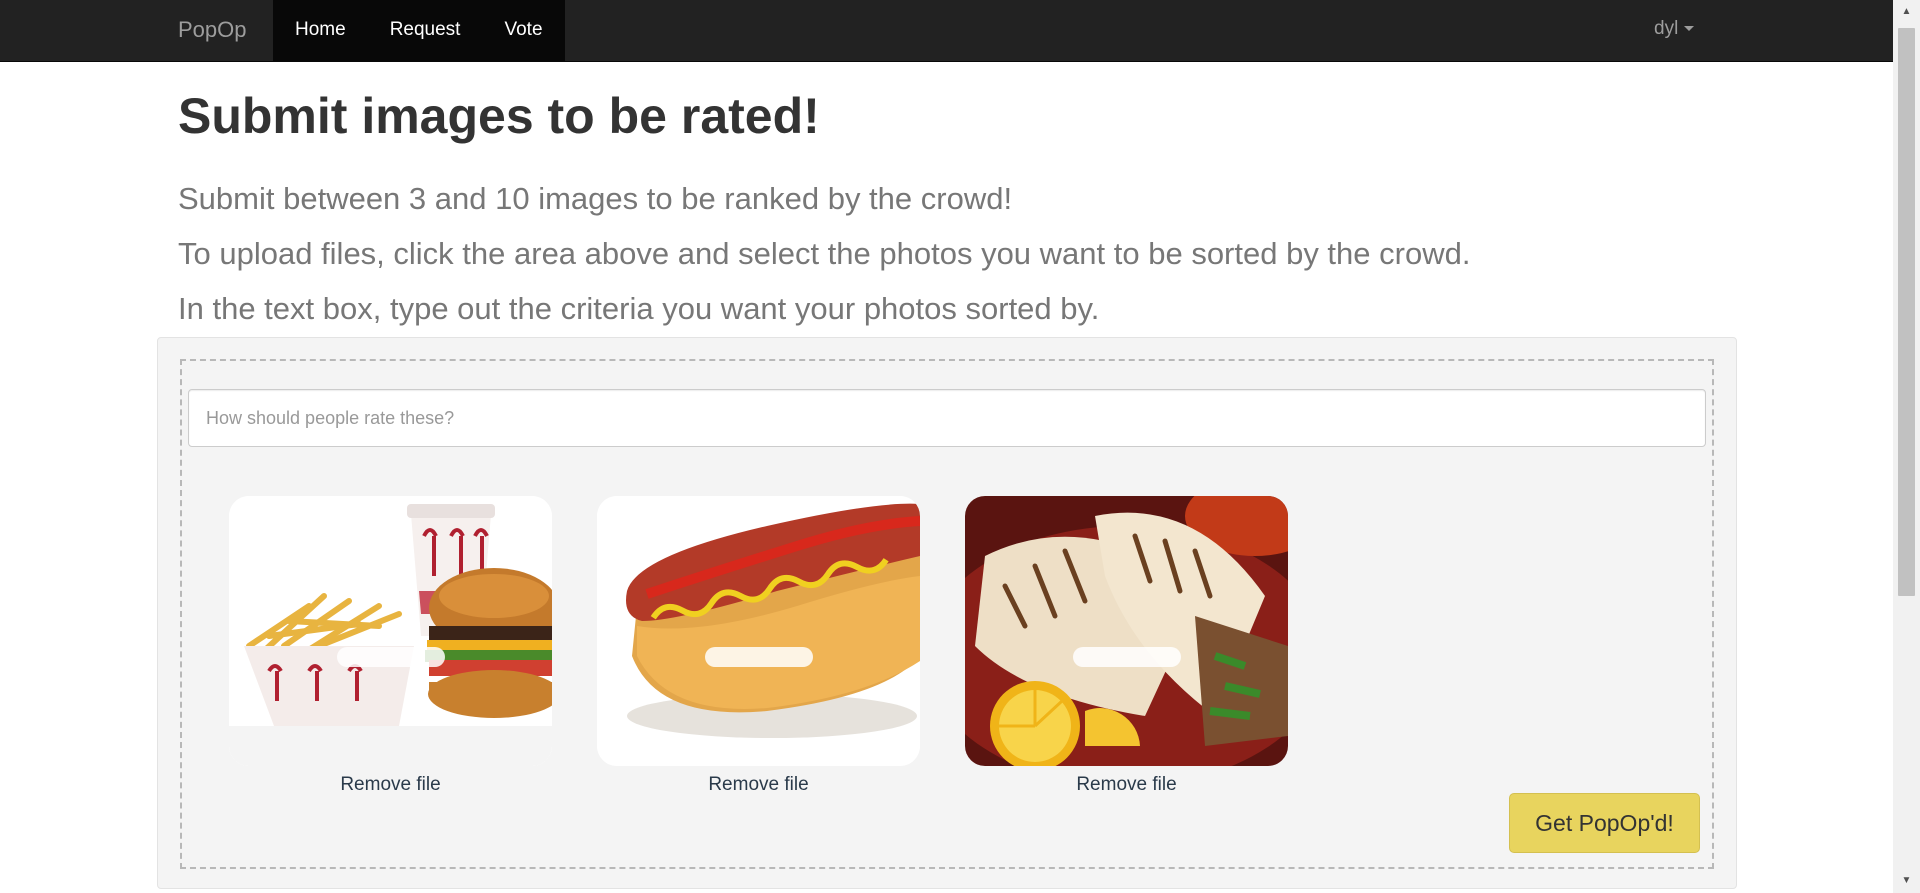 Image resolution: width=1920 pixels, height=893 pixels. Describe the element at coordinates (1604, 823) in the screenshot. I see `submit-button: Get PopOp'd!` at that location.